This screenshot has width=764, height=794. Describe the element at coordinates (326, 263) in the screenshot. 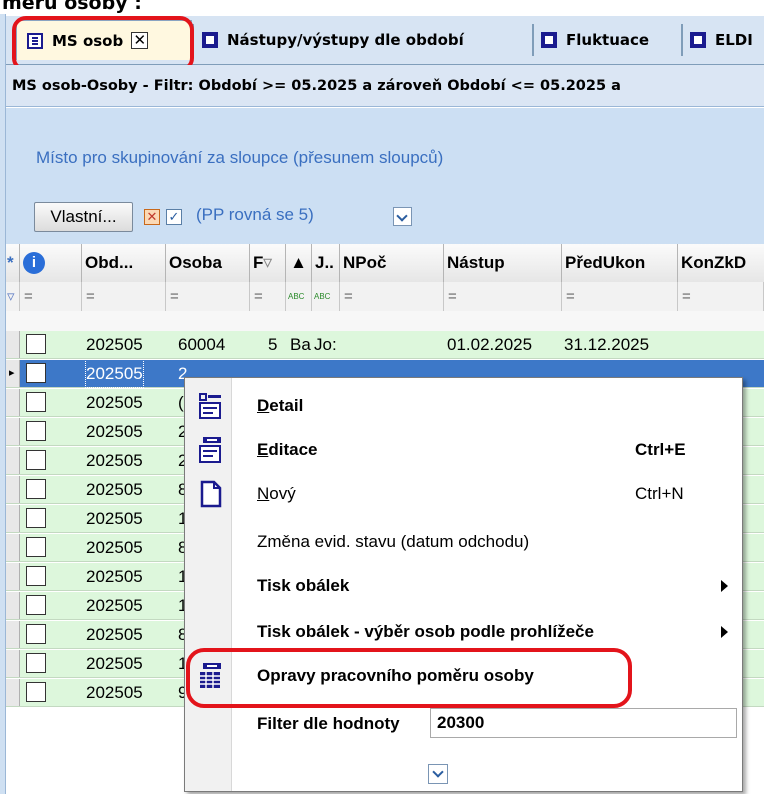

I see `column-header-j: J..` at that location.